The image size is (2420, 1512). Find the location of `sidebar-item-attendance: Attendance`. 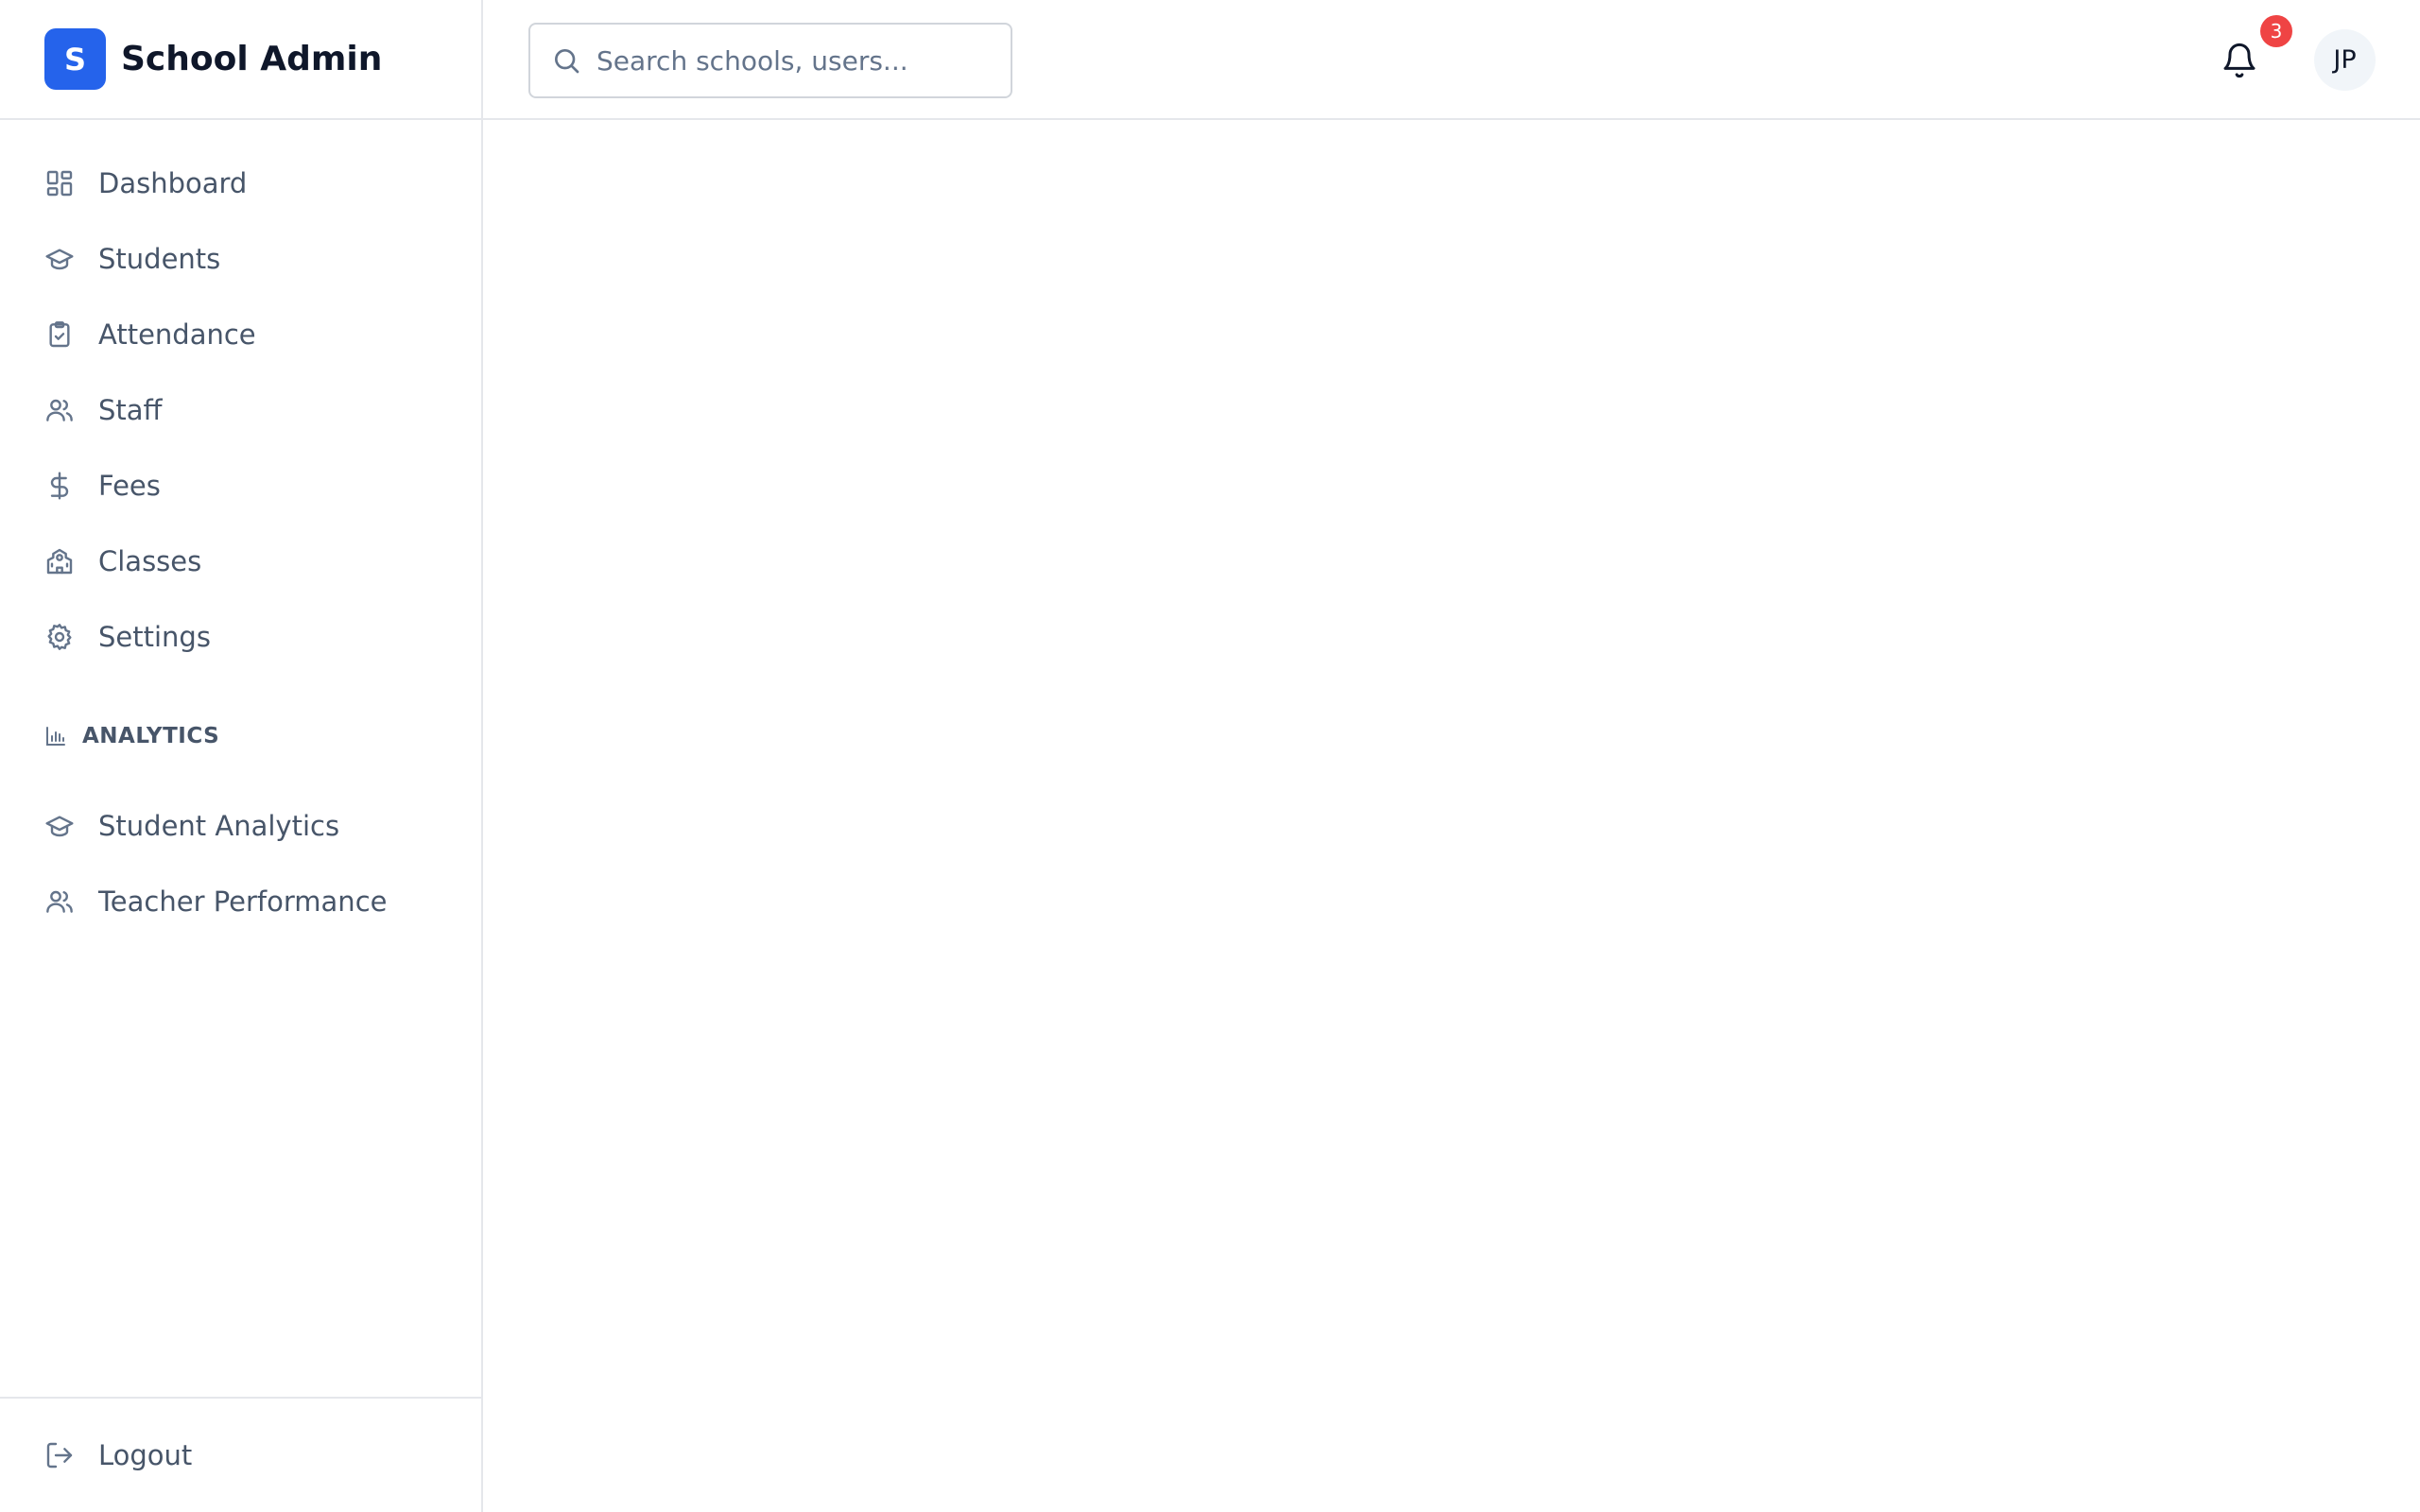

sidebar-item-attendance: Attendance is located at coordinates (241, 334).